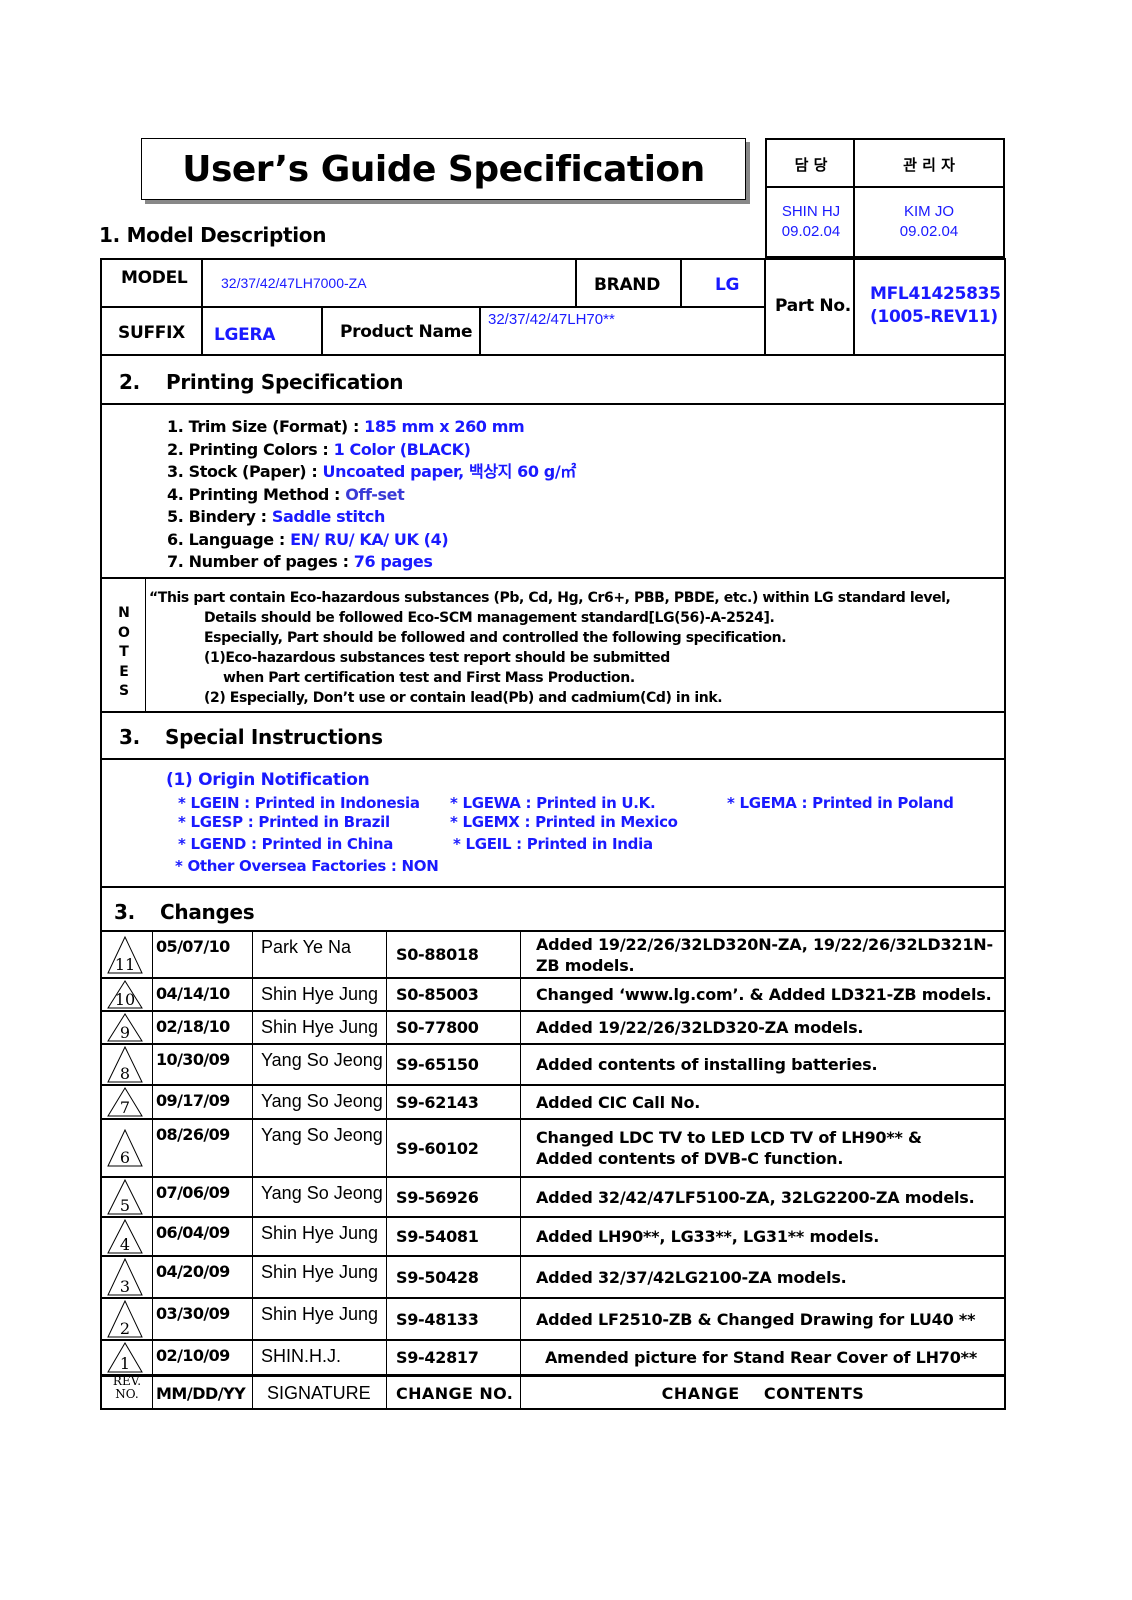 Image resolution: width=1132 pixels, height=1600 pixels. What do you see at coordinates (929, 222) in the screenshot?
I see `approval-manager-signoff: KIM JO 09.02.04` at bounding box center [929, 222].